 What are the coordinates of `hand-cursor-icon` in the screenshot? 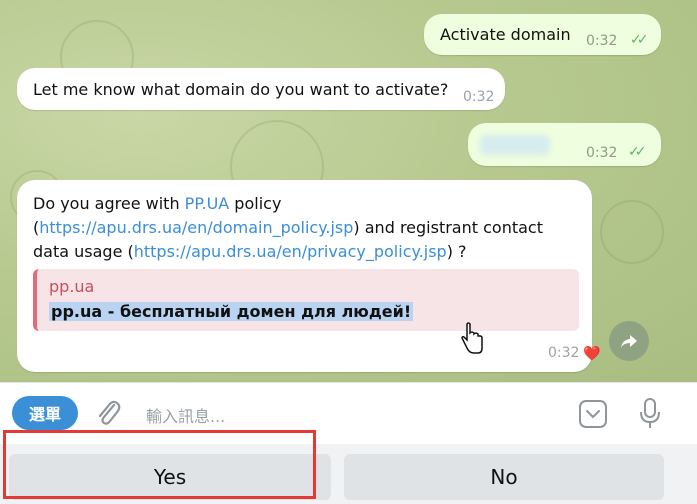 It's located at (472, 338).